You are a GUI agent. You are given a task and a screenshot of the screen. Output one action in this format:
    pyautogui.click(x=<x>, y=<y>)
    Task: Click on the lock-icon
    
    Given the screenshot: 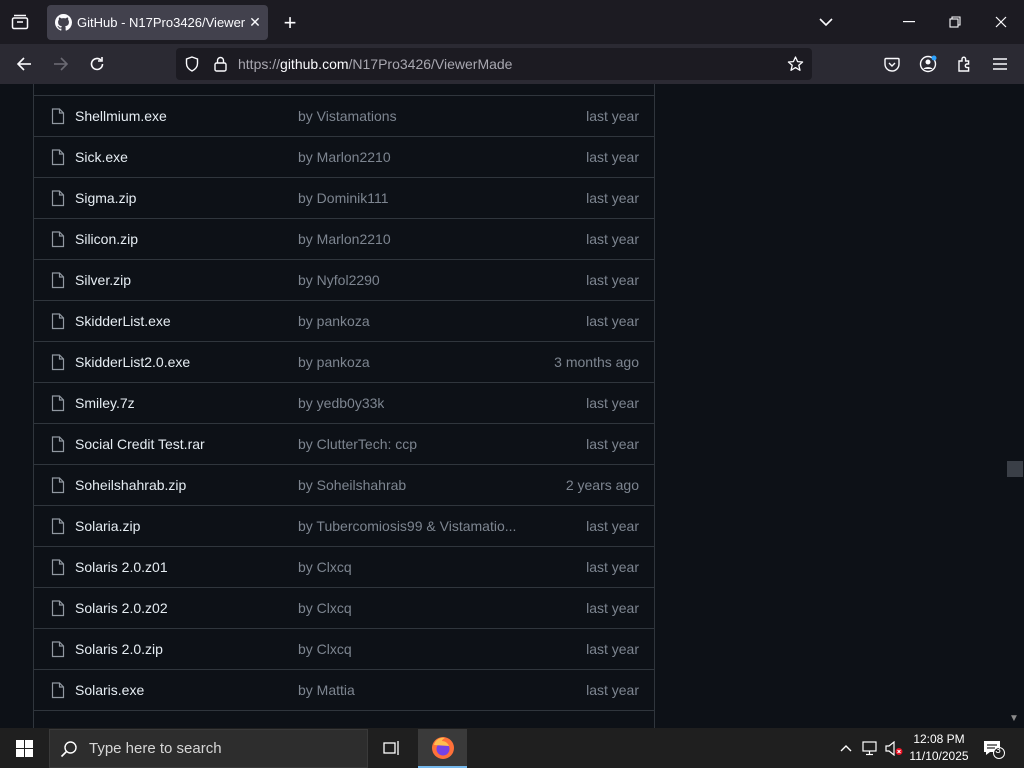 What is the action you would take?
    pyautogui.click(x=220, y=64)
    